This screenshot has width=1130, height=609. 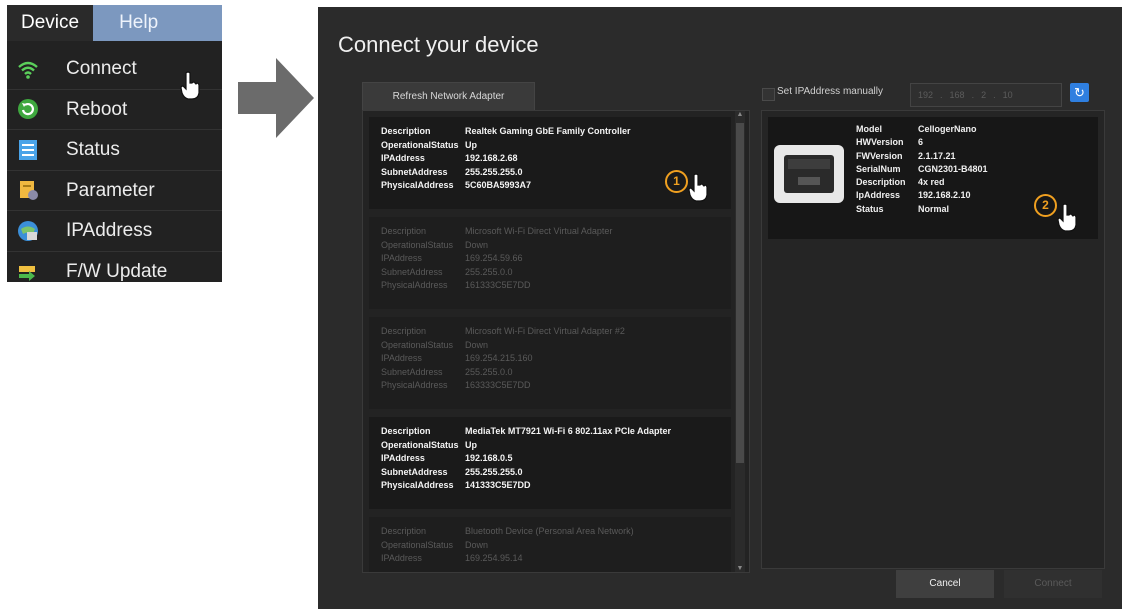 What do you see at coordinates (101, 69) in the screenshot?
I see `menu-item-label: Connect` at bounding box center [101, 69].